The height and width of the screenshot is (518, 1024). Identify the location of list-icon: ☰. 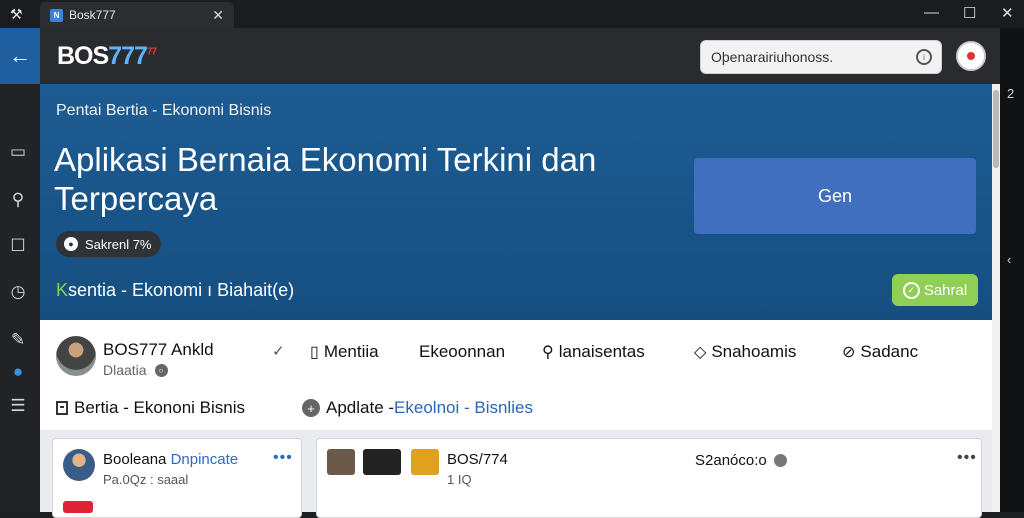
(18, 406).